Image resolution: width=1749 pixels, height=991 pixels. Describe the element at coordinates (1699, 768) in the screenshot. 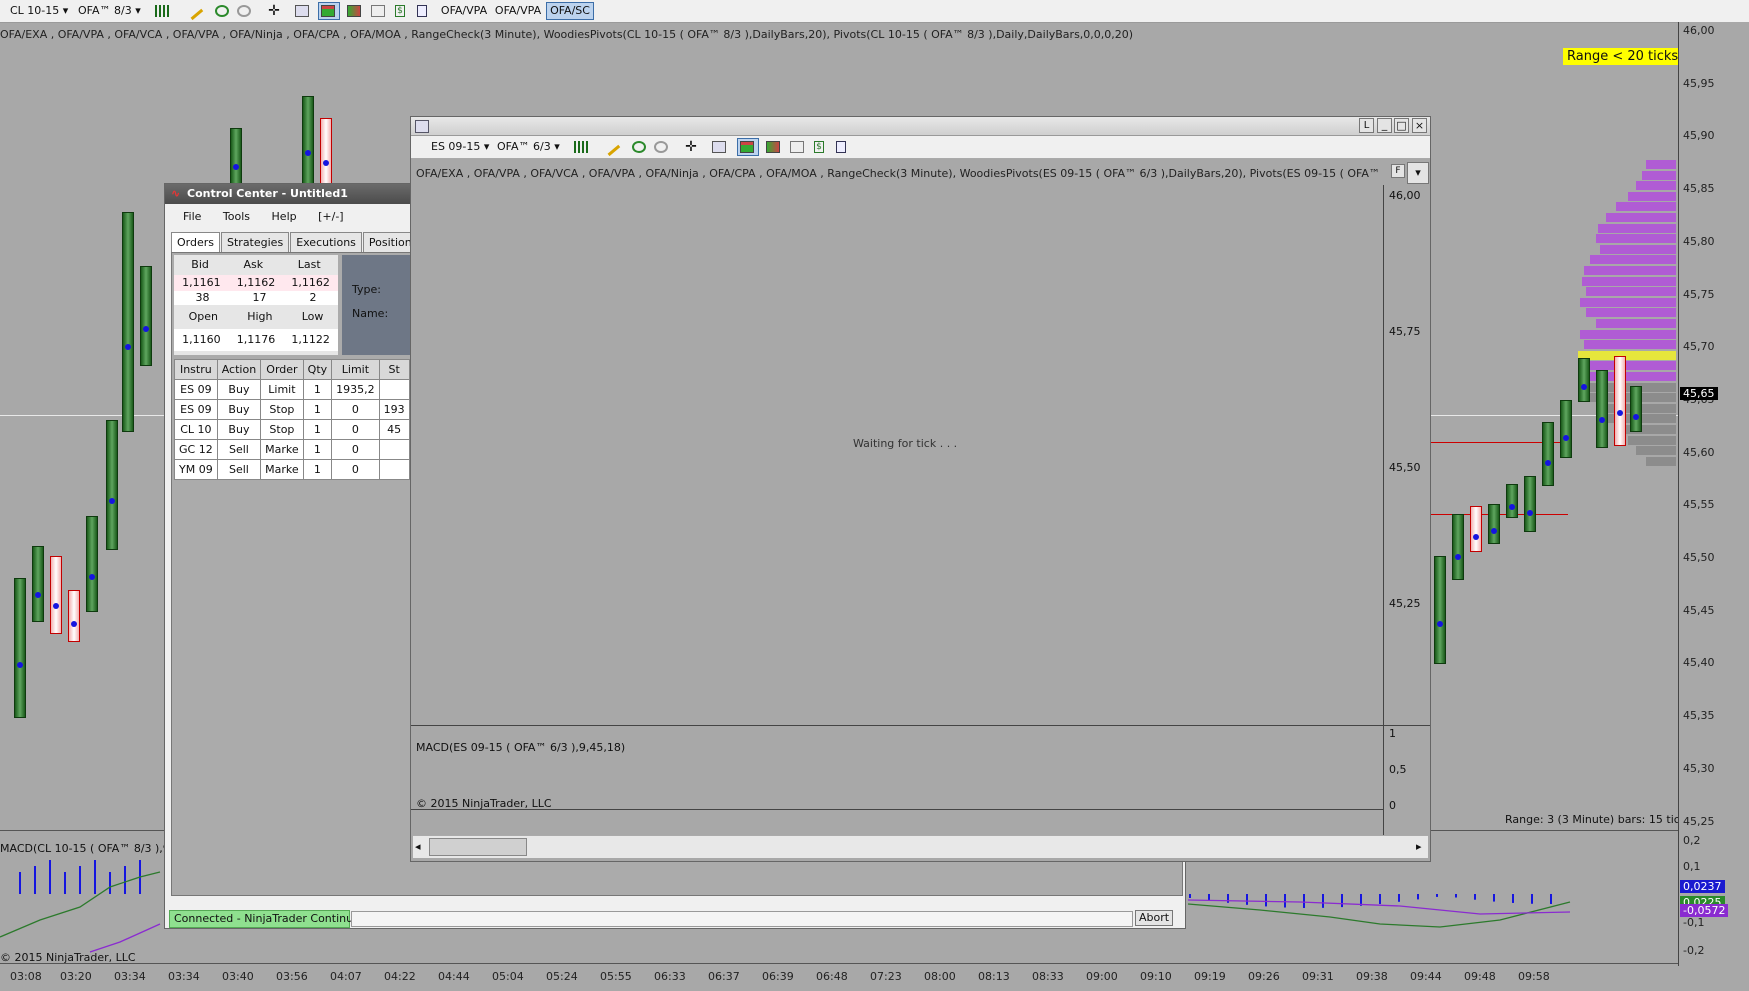

I see `price-tick: 45,30` at that location.